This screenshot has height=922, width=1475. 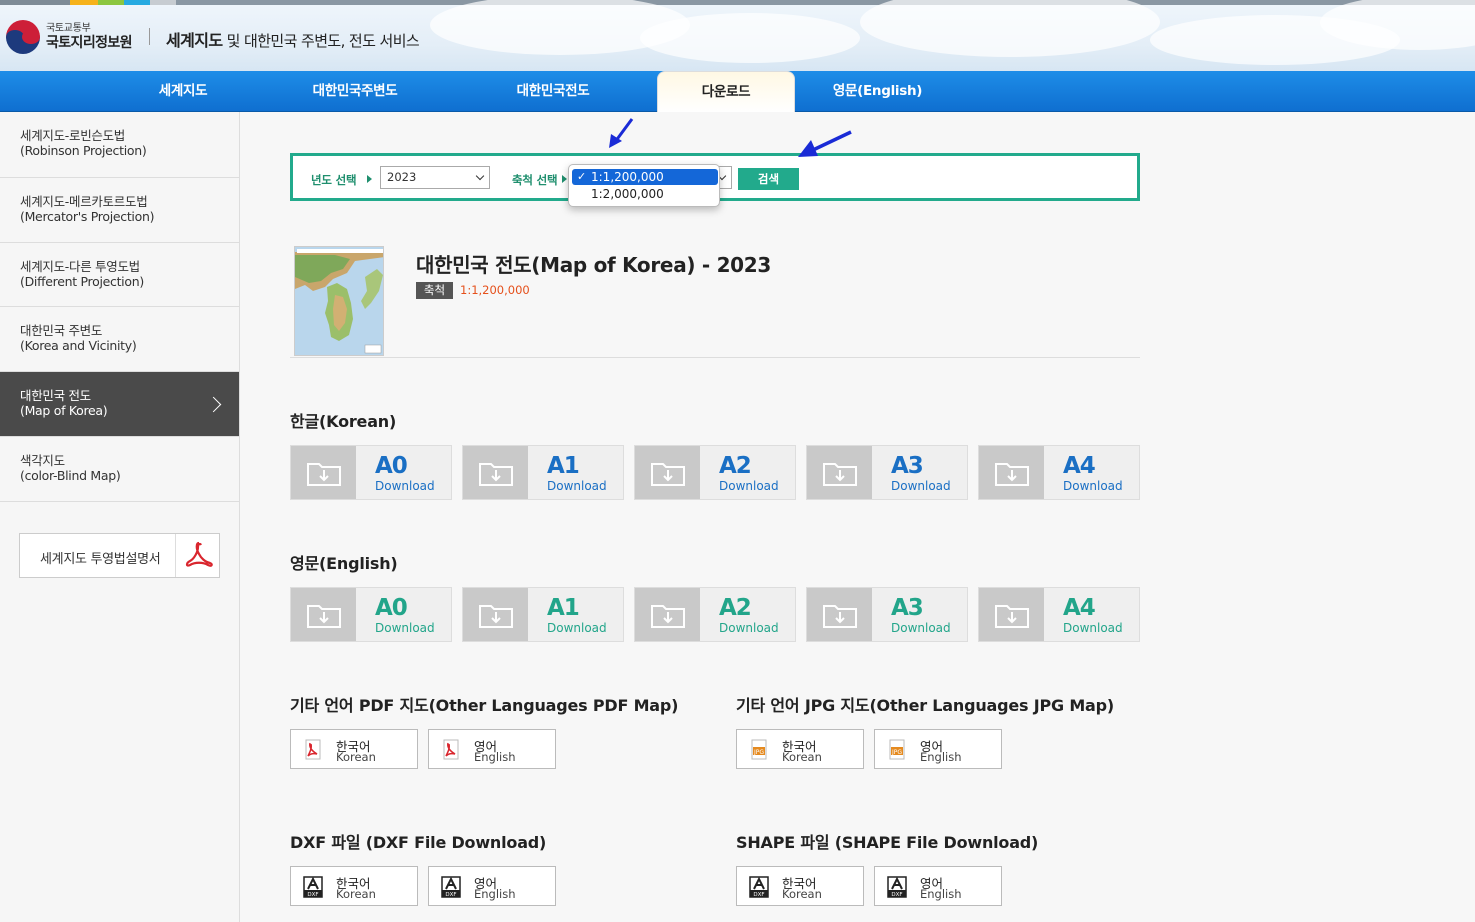 What do you see at coordinates (89, 42) in the screenshot?
I see `org-name: 국토지리정보원` at bounding box center [89, 42].